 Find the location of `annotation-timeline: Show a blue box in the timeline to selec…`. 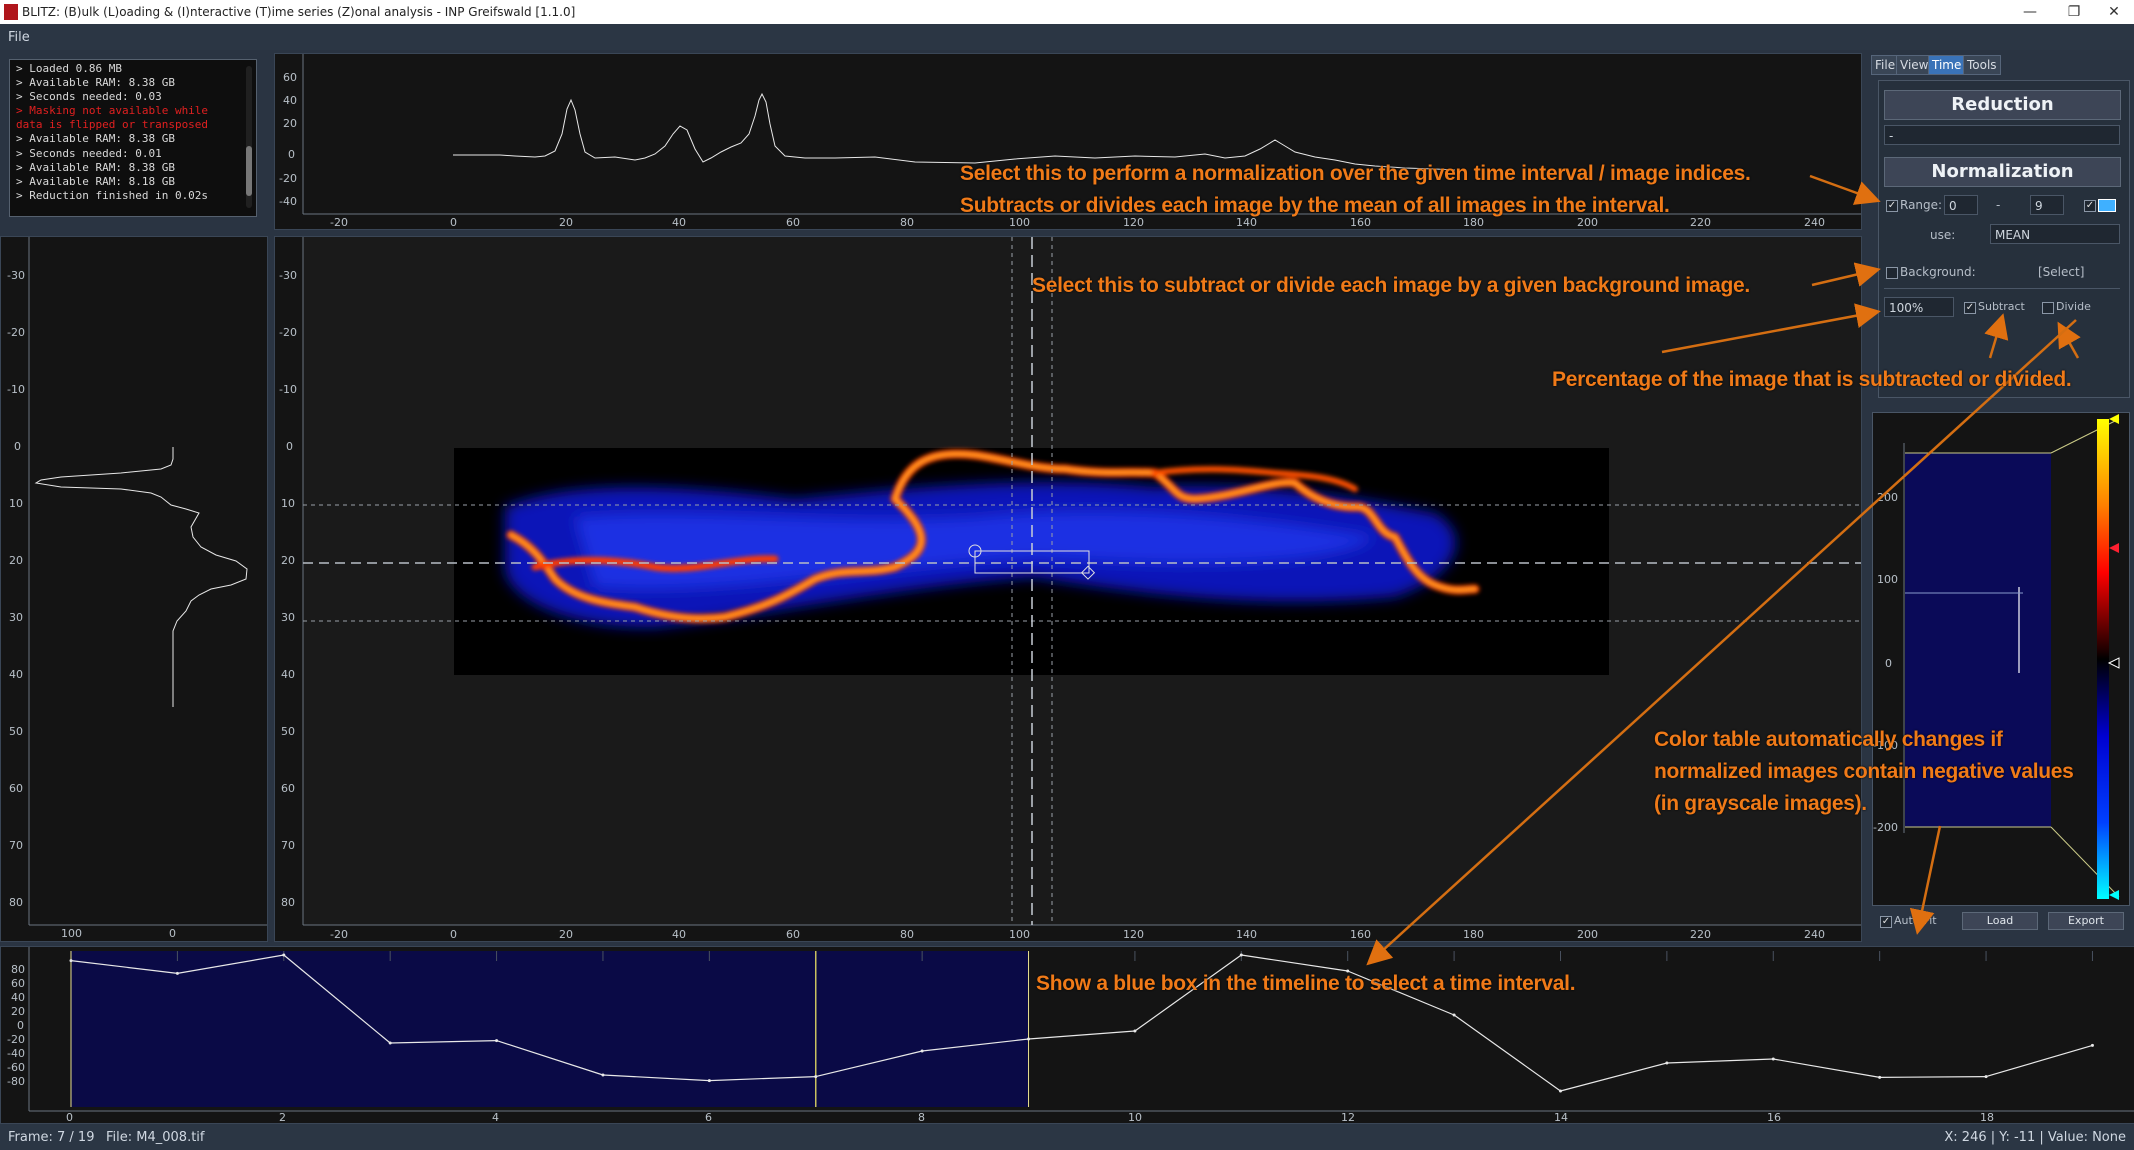

annotation-timeline: Show a blue box in the timeline to selec… is located at coordinates (1306, 983).